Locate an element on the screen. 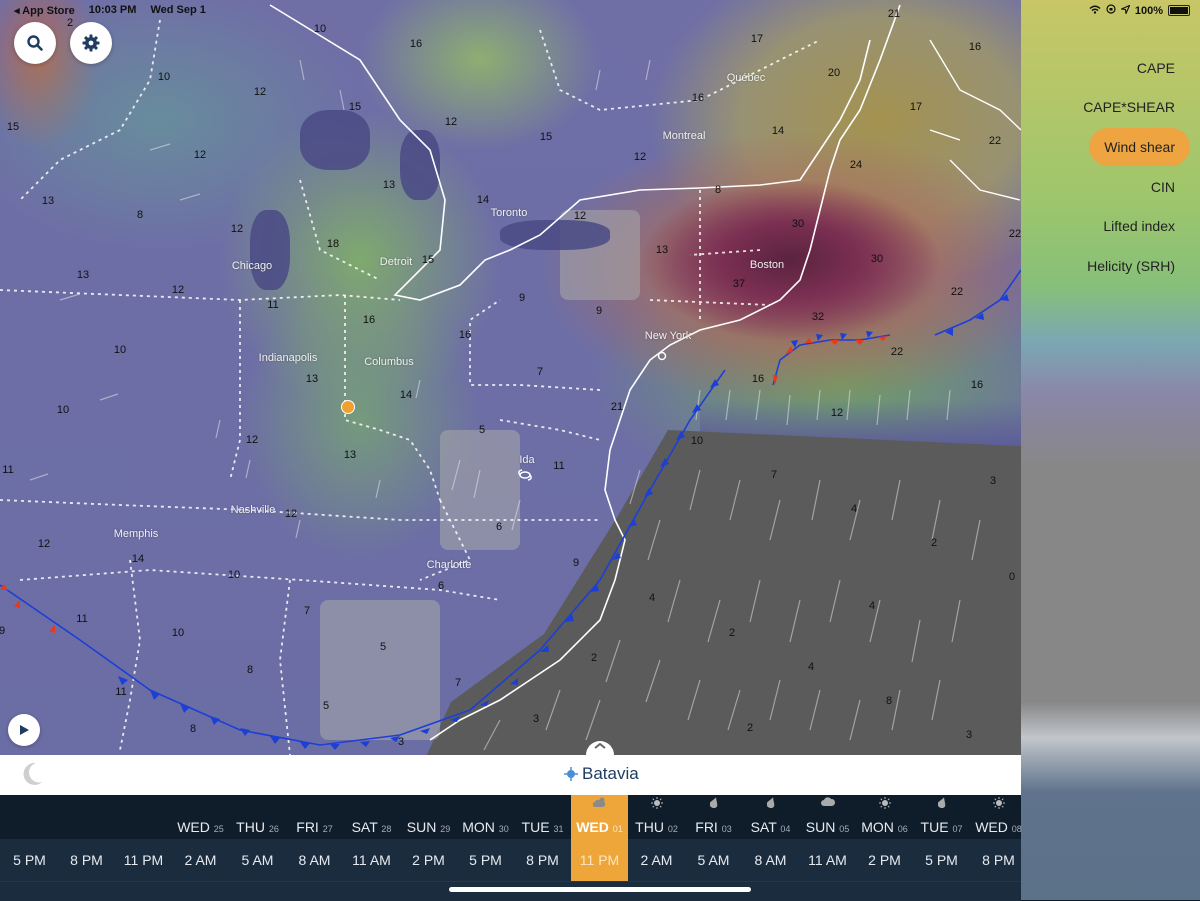 This screenshot has width=1200, height=901. city-label: Charlotte is located at coordinates (449, 565).